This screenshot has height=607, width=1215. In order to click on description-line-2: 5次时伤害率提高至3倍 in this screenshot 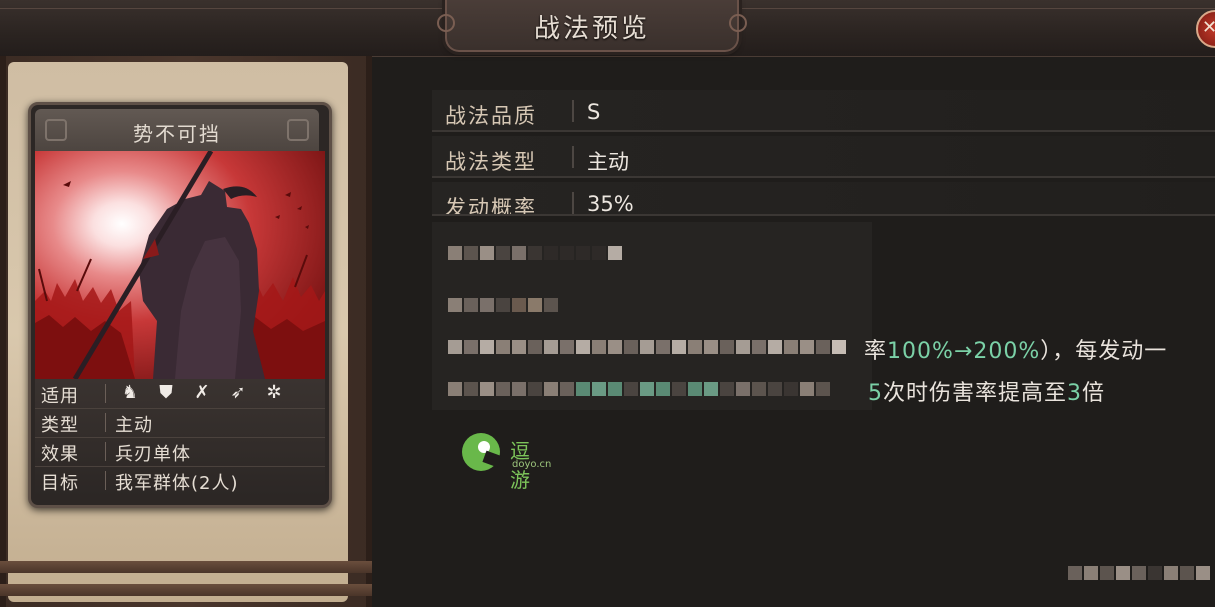, I will do `click(986, 391)`.